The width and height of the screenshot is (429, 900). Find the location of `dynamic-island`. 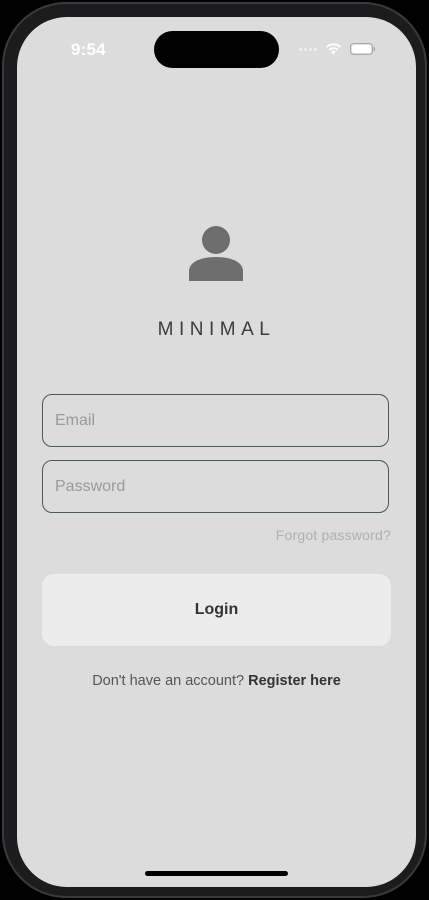

dynamic-island is located at coordinates (216, 49).